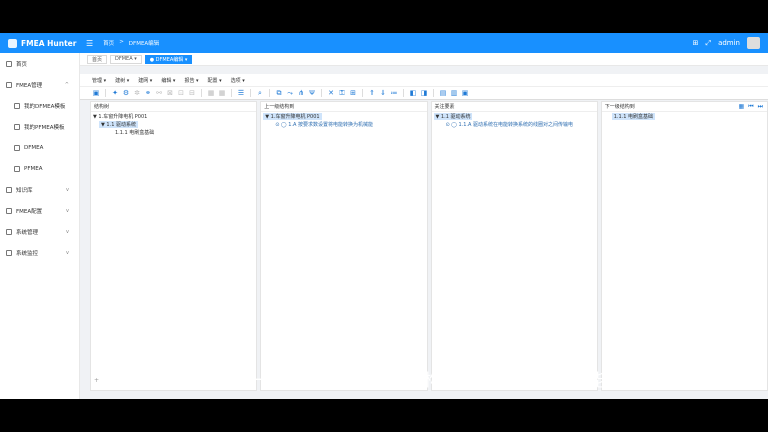  I want to click on save-icon: ▣, so click(96, 93).